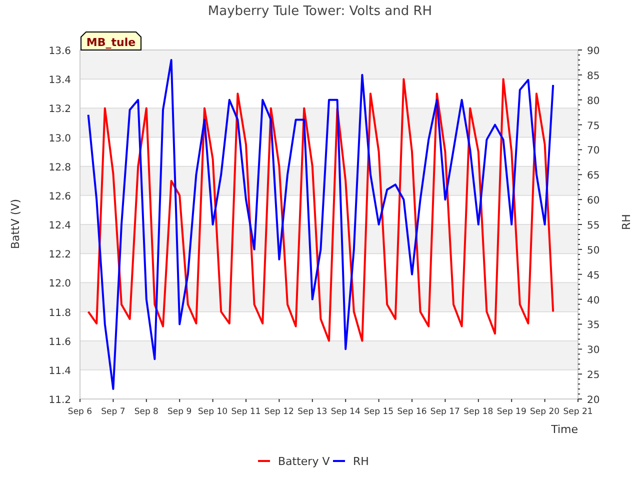  What do you see at coordinates (59, 284) in the screenshot?
I see `y-tick-label: 12.0` at bounding box center [59, 284].